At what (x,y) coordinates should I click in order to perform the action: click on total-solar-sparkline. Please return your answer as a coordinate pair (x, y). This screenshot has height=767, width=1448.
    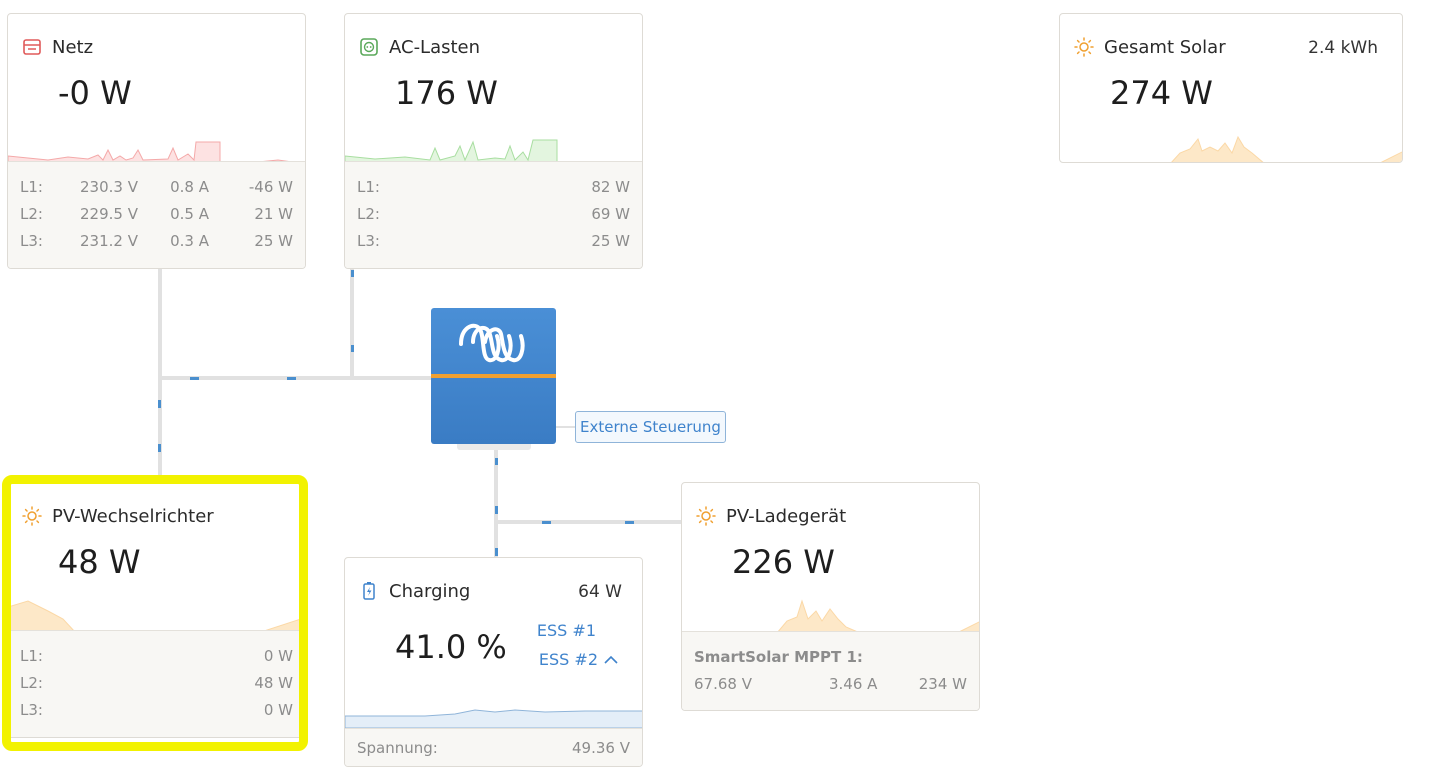
    Looking at the image, I should click on (1286, 148).